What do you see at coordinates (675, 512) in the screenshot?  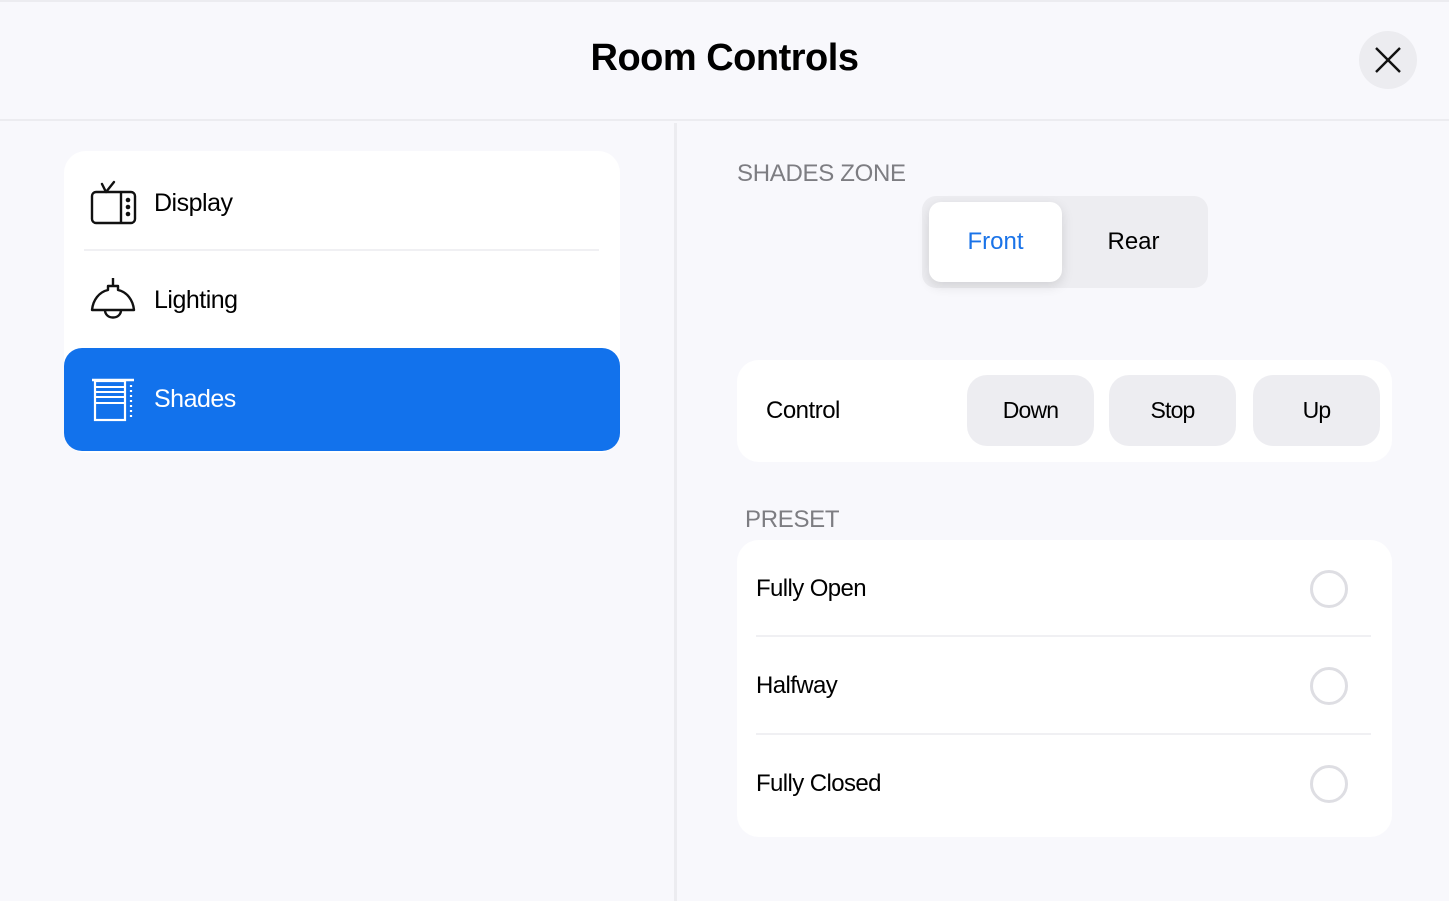 I see `panel-divider` at bounding box center [675, 512].